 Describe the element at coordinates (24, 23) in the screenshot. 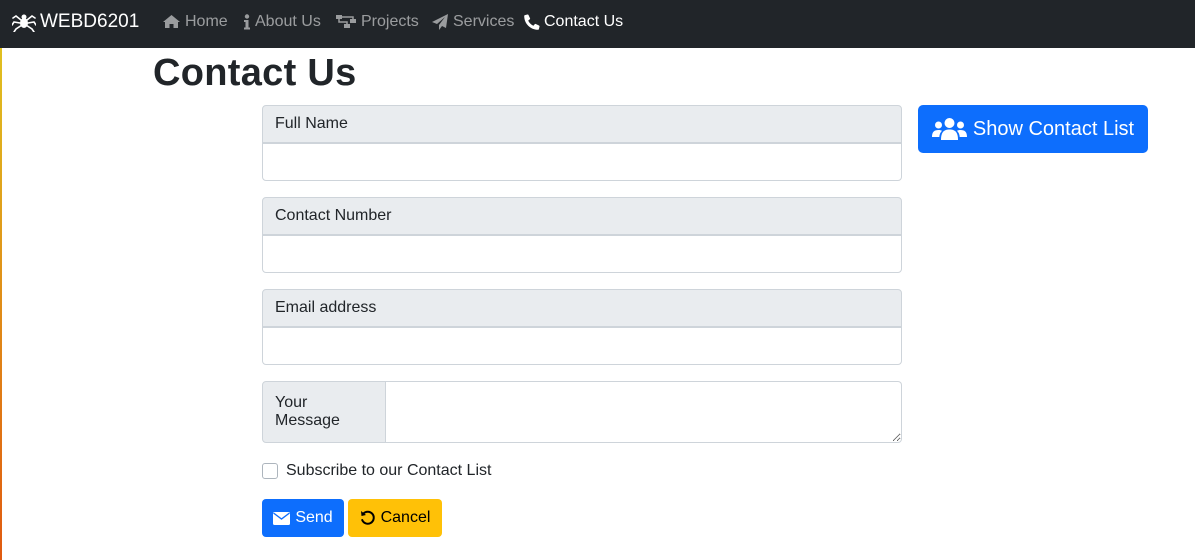

I see `spider-icon` at that location.